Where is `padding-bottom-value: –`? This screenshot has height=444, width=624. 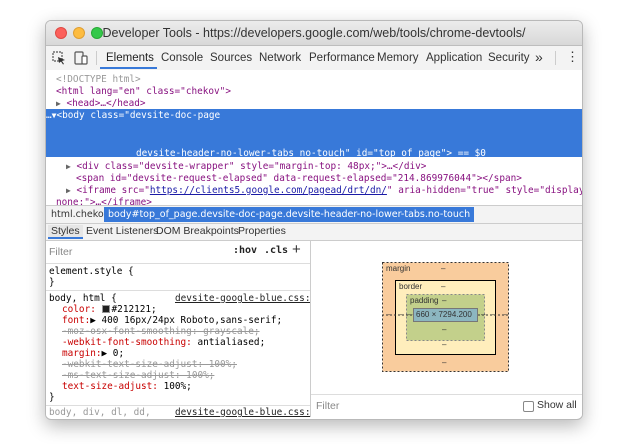 padding-bottom-value: – is located at coordinates (444, 329).